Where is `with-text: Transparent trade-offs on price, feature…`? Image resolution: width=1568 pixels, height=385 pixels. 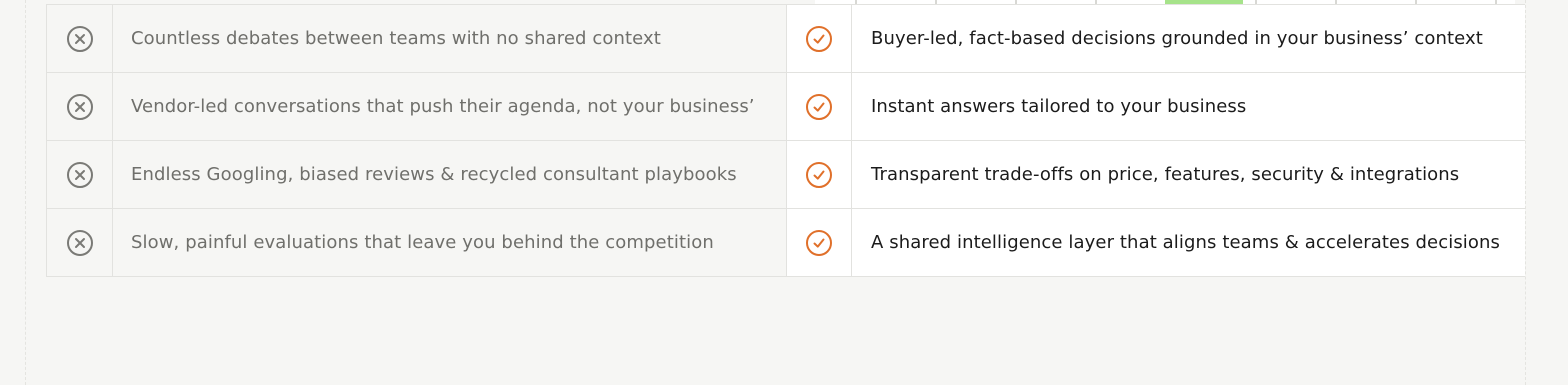
with-text: Transparent trade-offs on price, feature… is located at coordinates (1188, 174).